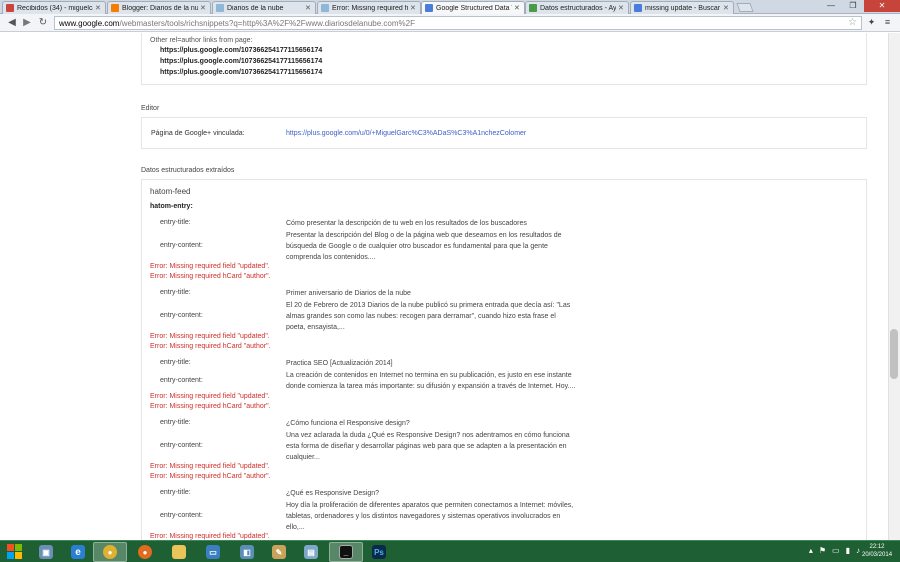 The height and width of the screenshot is (562, 900). I want to click on cmd-icon: _, so click(346, 552).